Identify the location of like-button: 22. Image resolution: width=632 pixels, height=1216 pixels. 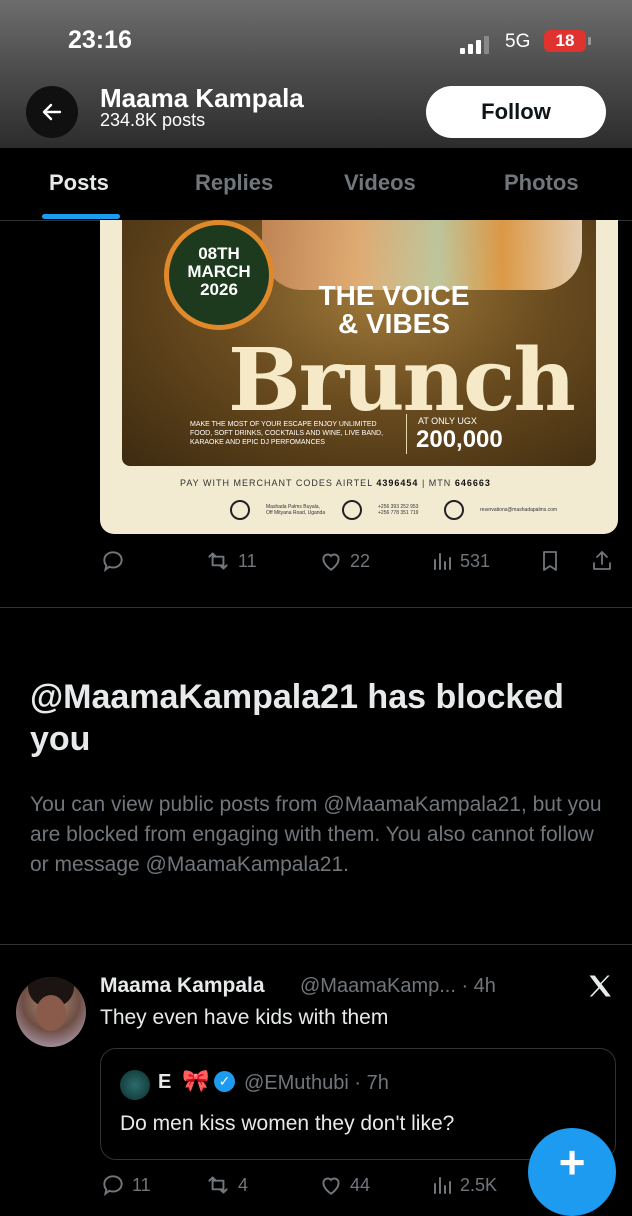
(344, 561).